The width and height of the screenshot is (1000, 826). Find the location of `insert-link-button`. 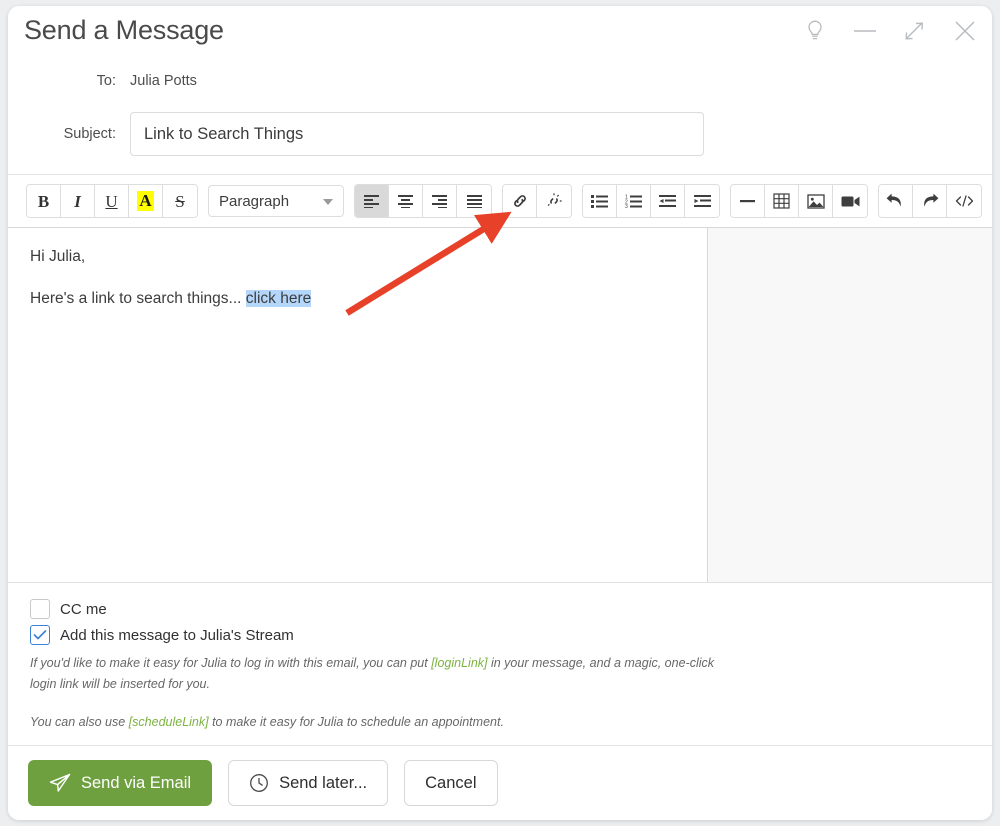

insert-link-button is located at coordinates (520, 201).